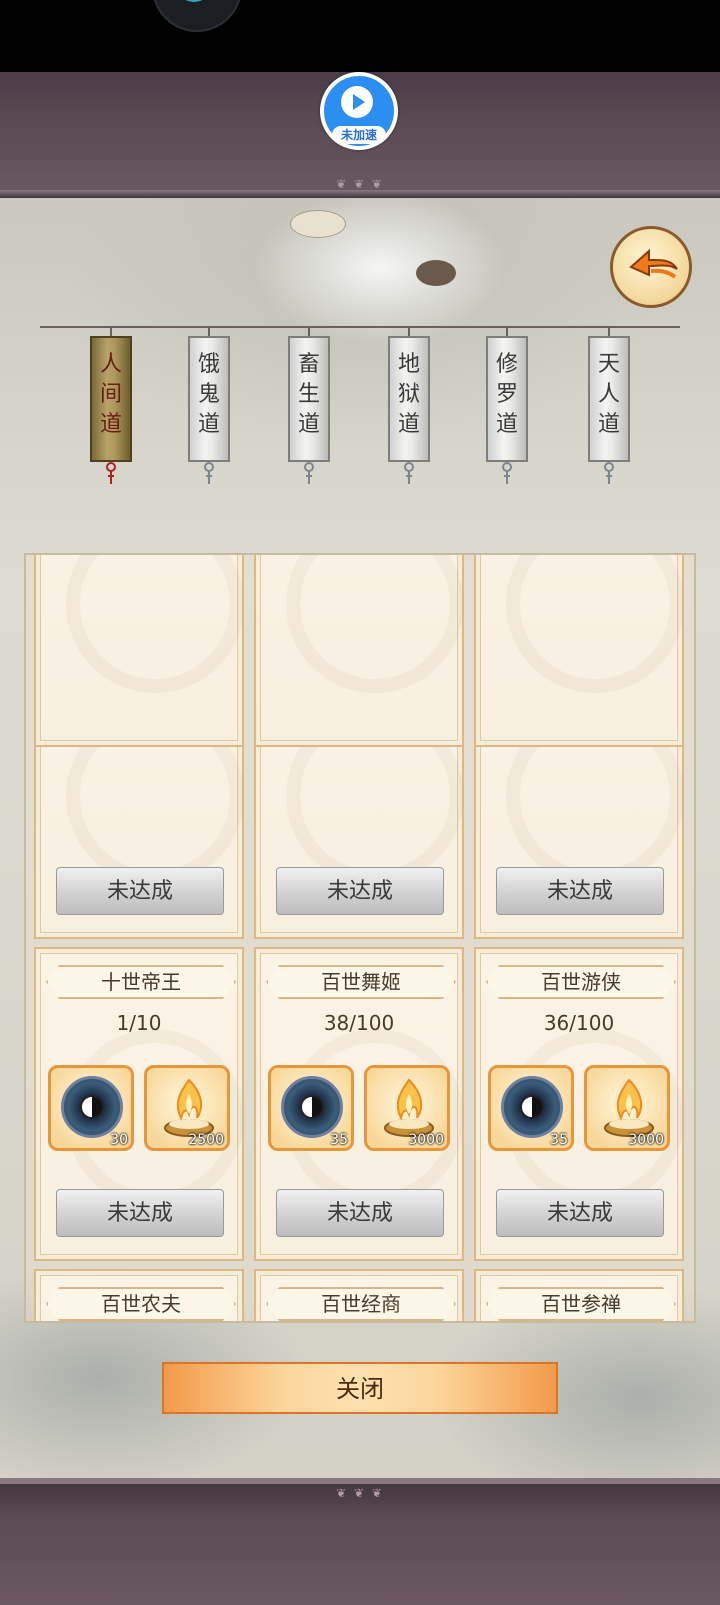 This screenshot has width=720, height=1605. I want to click on reward-quantity: 30, so click(119, 1140).